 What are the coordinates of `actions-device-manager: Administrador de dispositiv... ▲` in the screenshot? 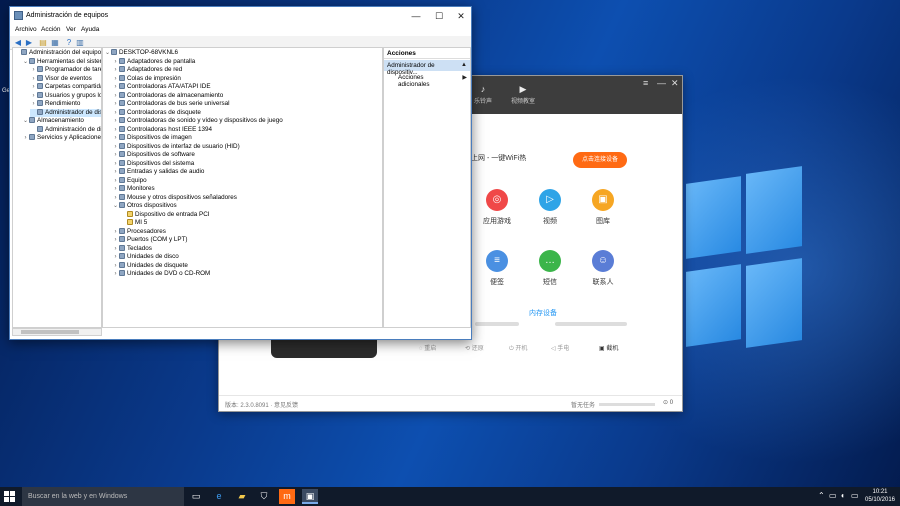 It's located at (427, 68).